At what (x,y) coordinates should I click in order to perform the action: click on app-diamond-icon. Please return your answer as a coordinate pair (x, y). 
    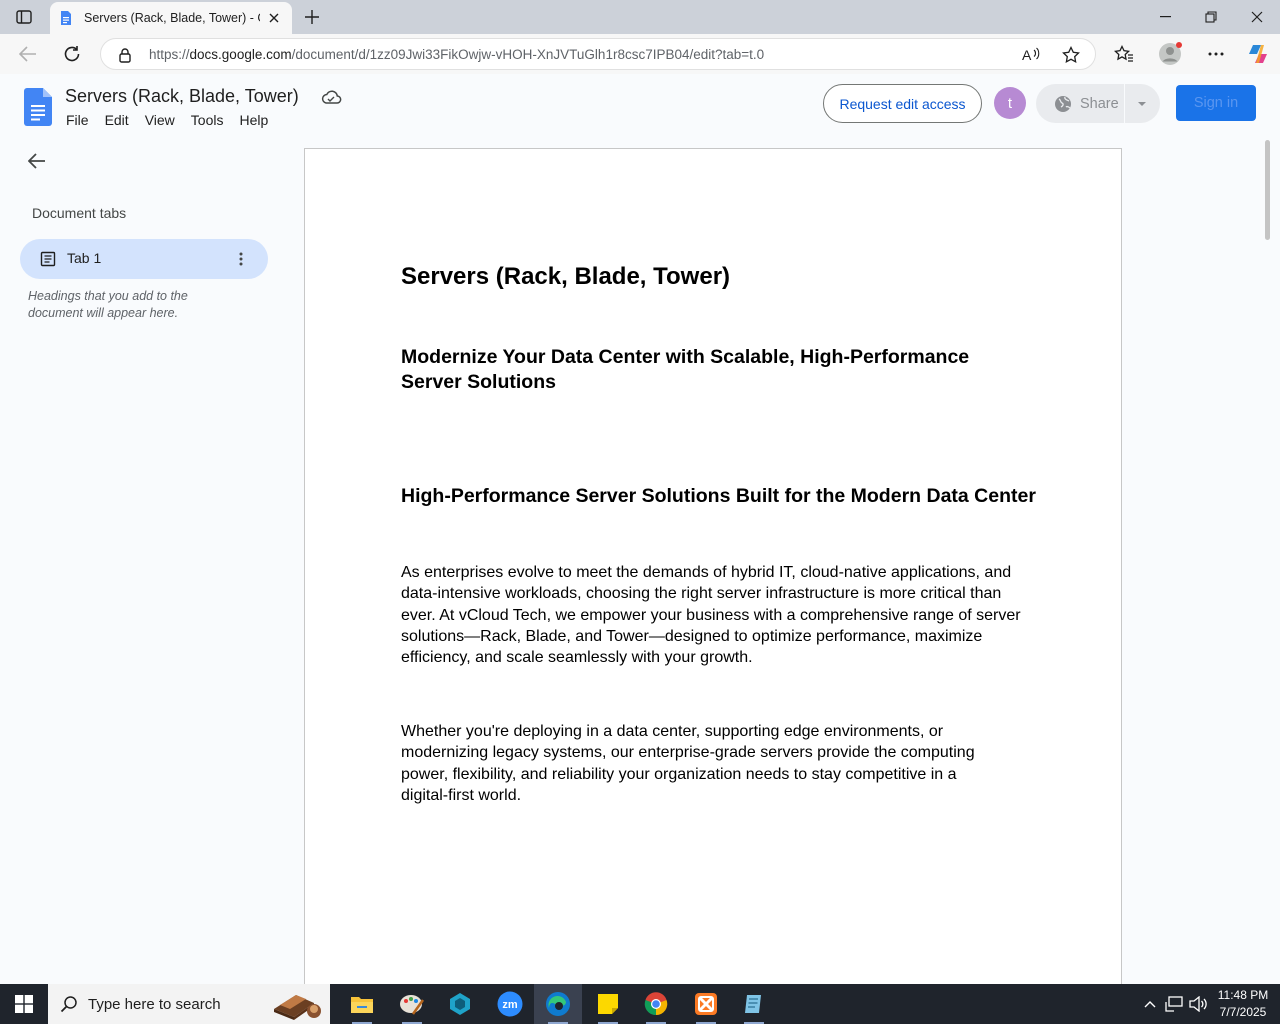
    Looking at the image, I should click on (460, 1004).